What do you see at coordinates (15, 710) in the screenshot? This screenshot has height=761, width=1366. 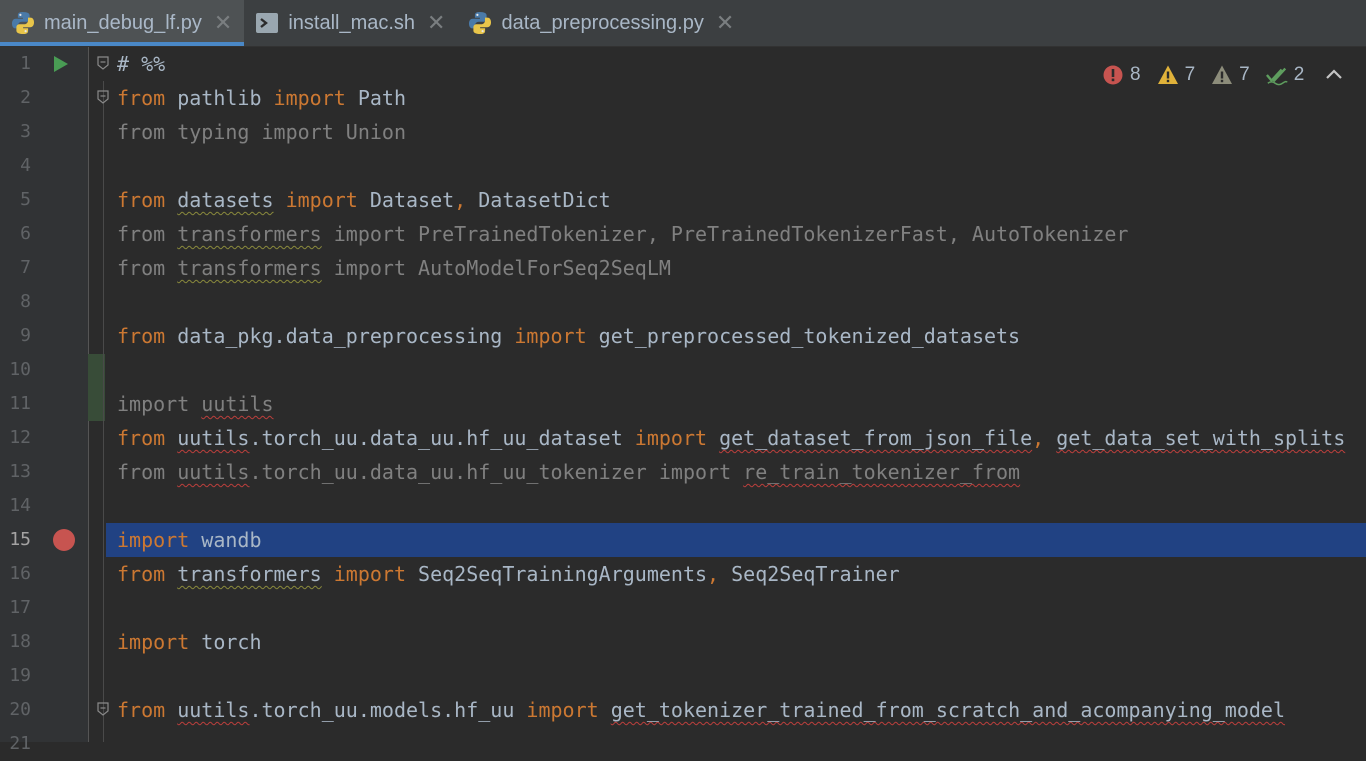 I see `line-number: 20` at bounding box center [15, 710].